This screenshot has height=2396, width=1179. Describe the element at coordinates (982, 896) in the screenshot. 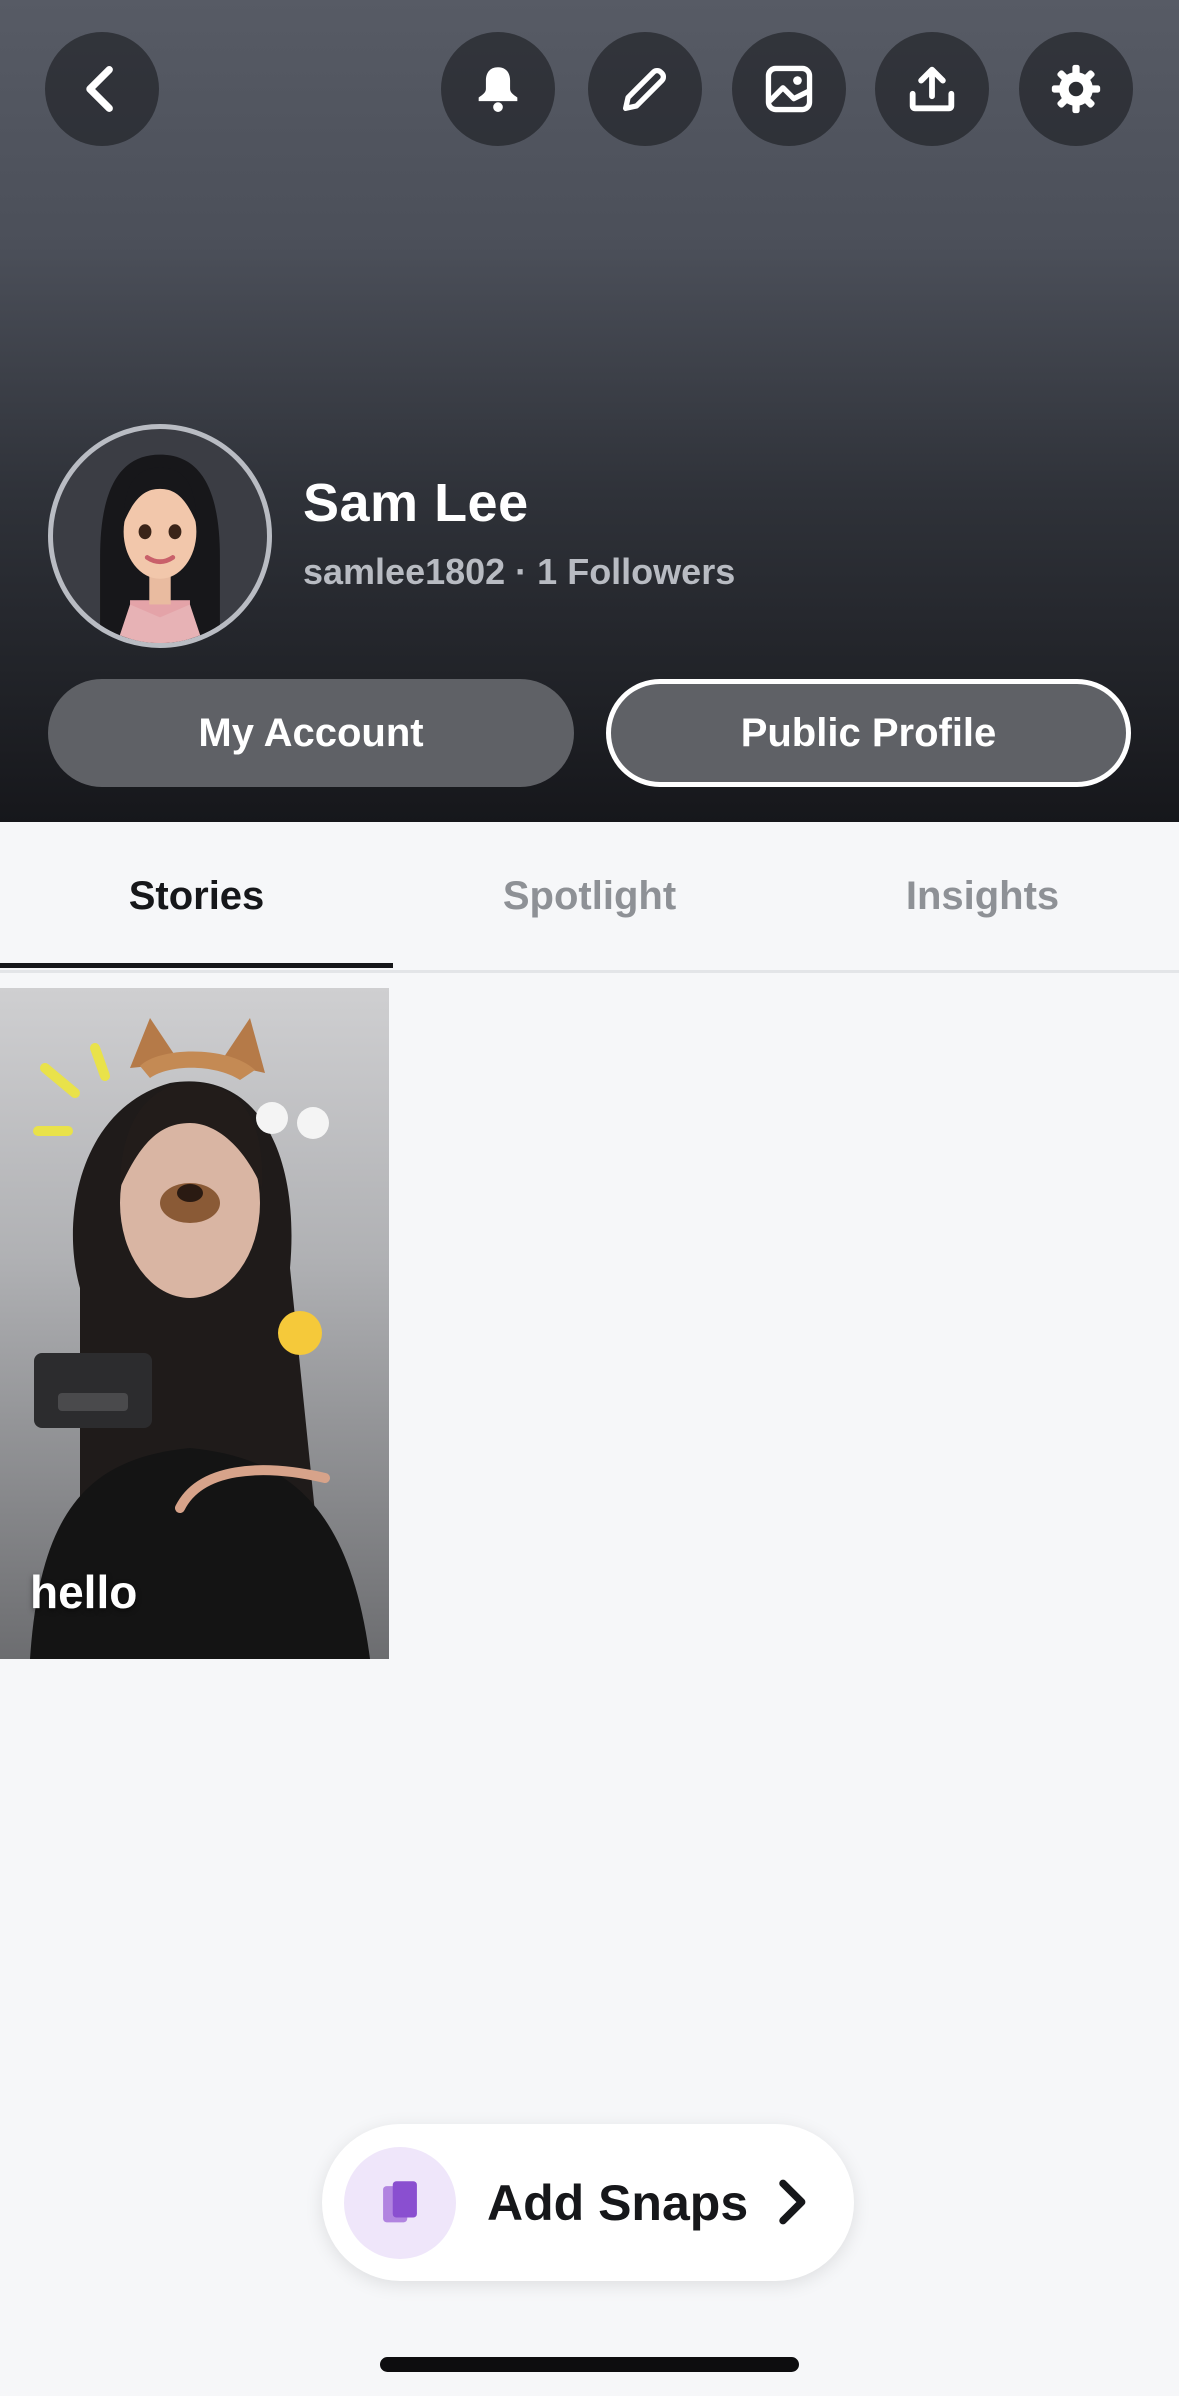

I see `tab-insights: Insights` at that location.